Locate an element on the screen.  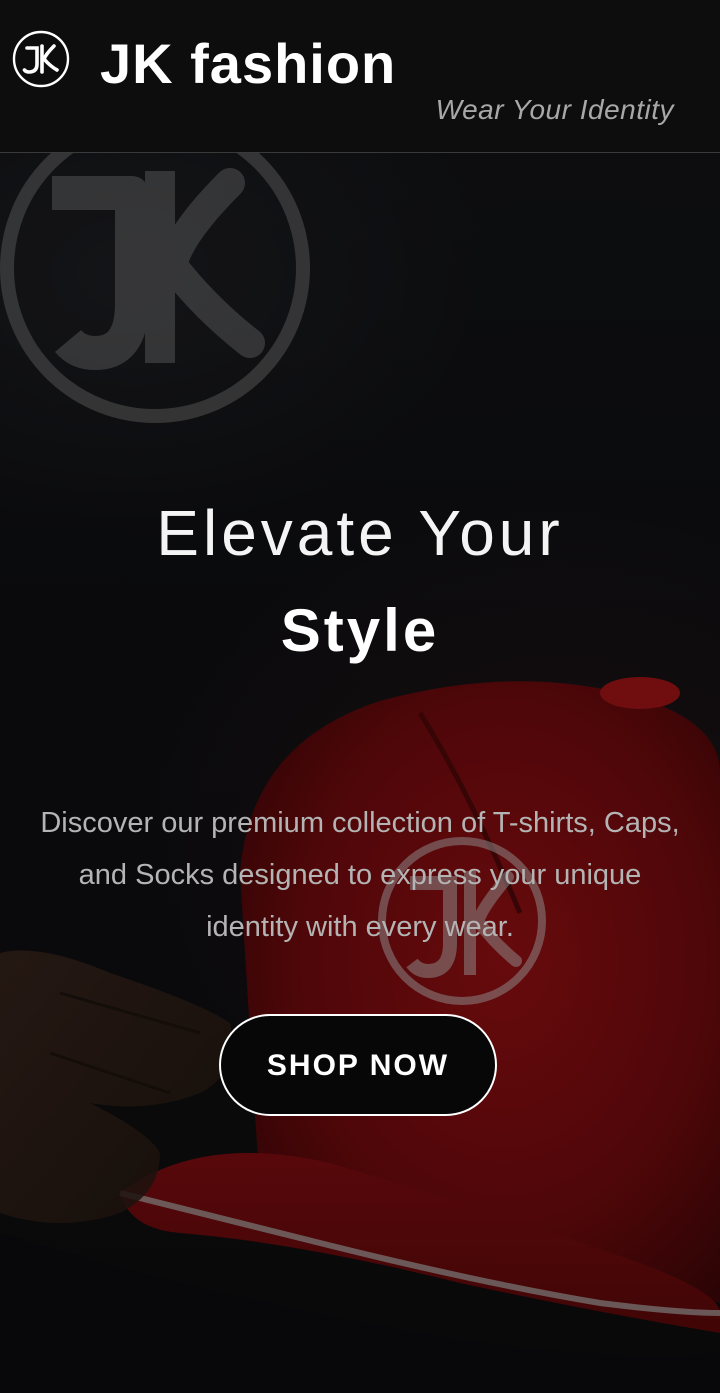
shop-now-button: SHOP NOW is located at coordinates (358, 1065).